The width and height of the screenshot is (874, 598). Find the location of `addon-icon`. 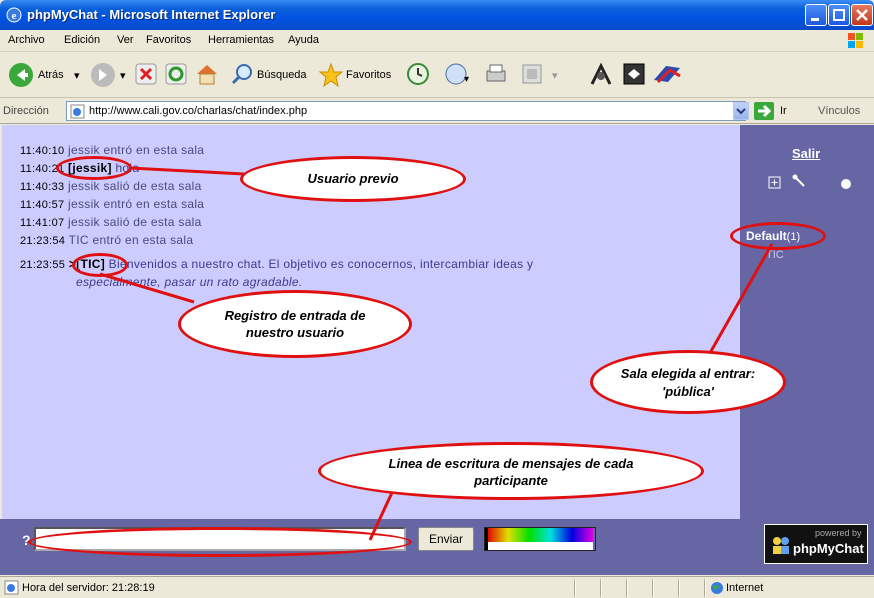

addon-icon is located at coordinates (667, 74).